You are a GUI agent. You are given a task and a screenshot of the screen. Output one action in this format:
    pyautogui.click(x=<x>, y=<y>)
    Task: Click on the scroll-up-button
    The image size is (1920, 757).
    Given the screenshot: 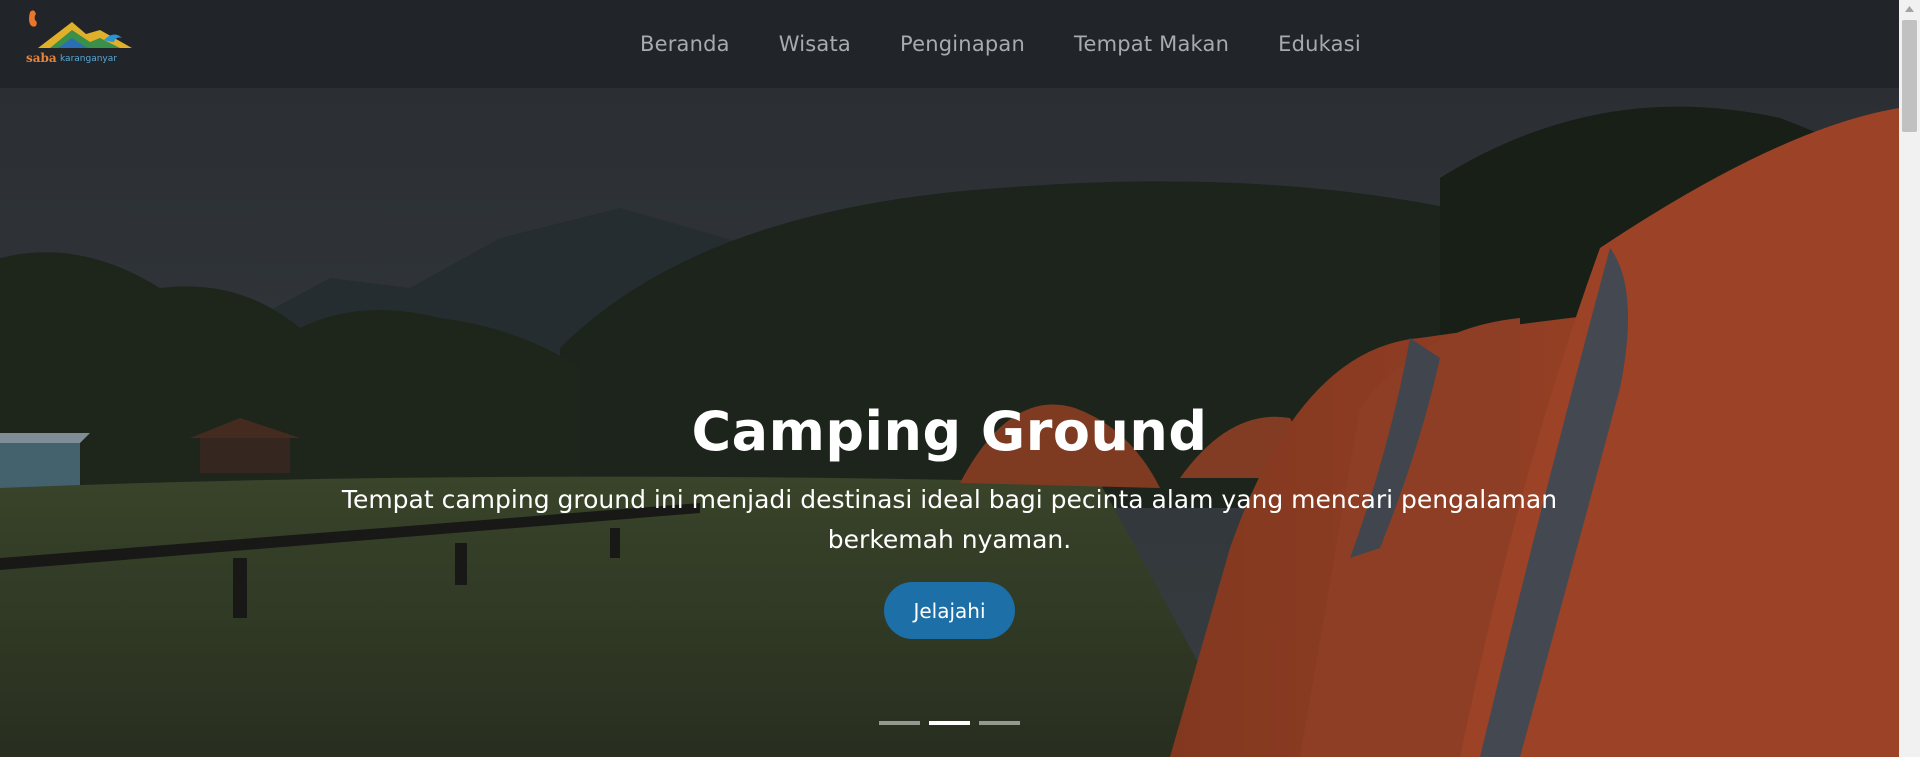 What is the action you would take?
    pyautogui.click(x=1909, y=8)
    